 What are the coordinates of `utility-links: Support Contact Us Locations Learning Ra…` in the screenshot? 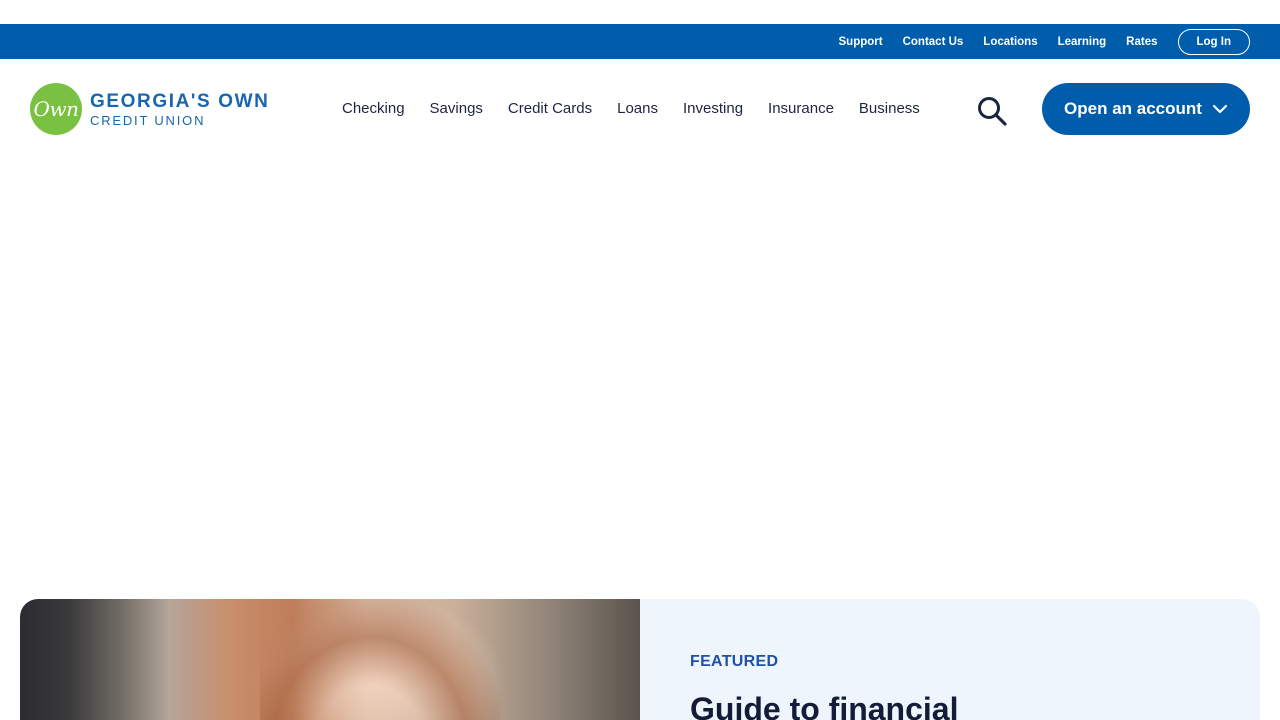 It's located at (1034, 41).